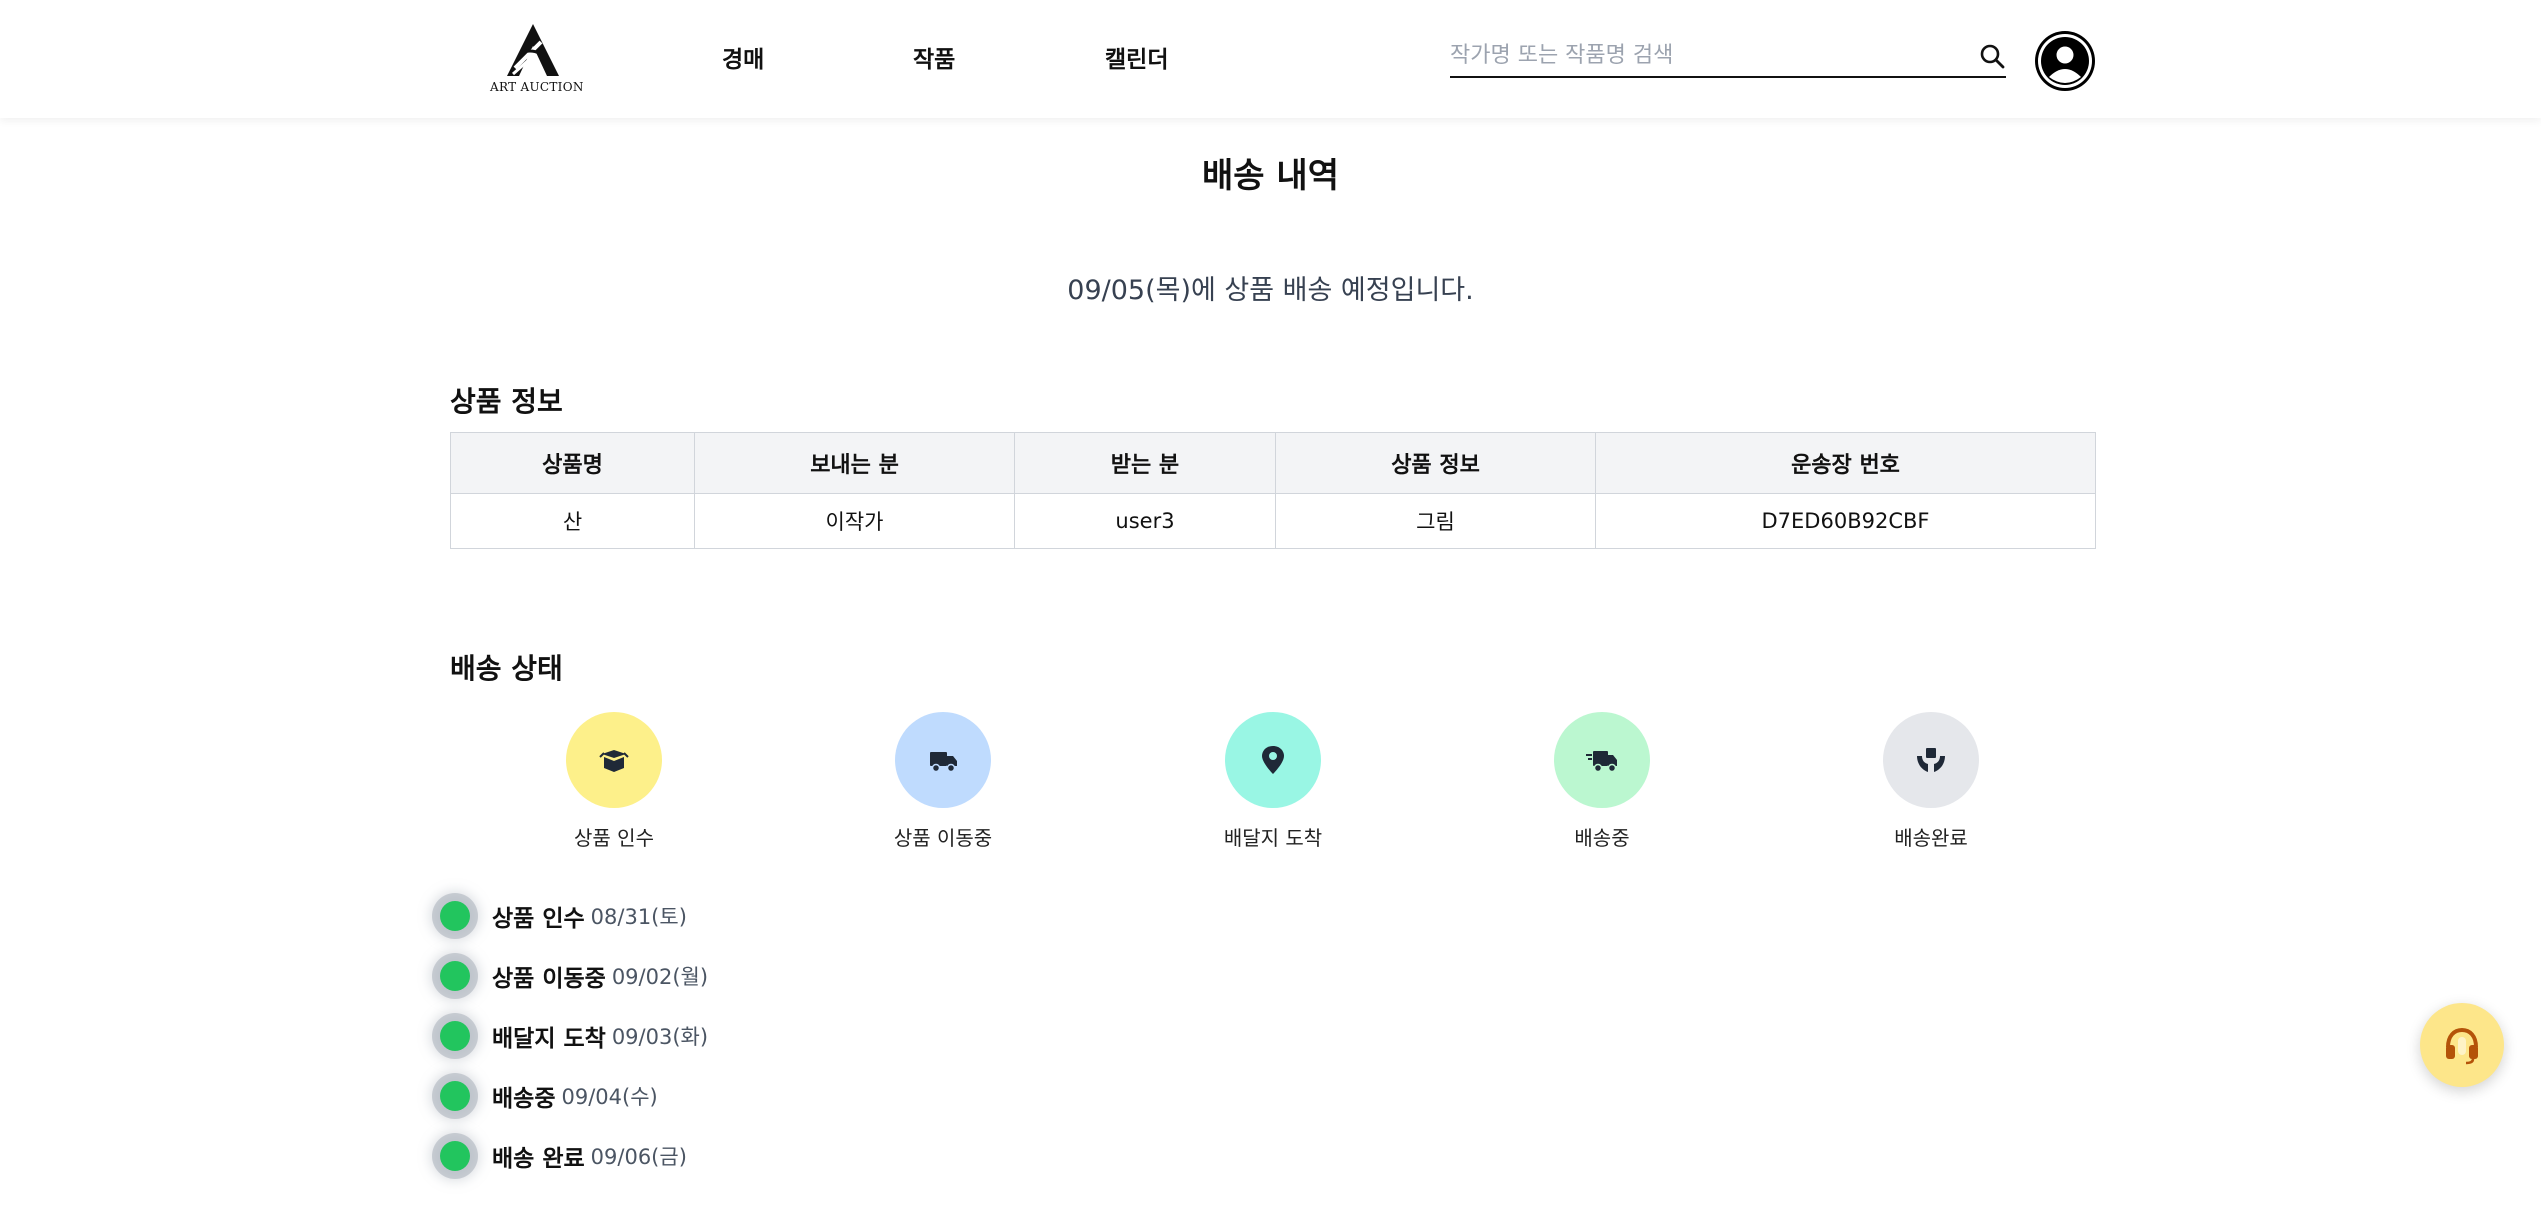 The height and width of the screenshot is (1230, 2541). What do you see at coordinates (1435, 463) in the screenshot?
I see `column-header: 상품 정보` at bounding box center [1435, 463].